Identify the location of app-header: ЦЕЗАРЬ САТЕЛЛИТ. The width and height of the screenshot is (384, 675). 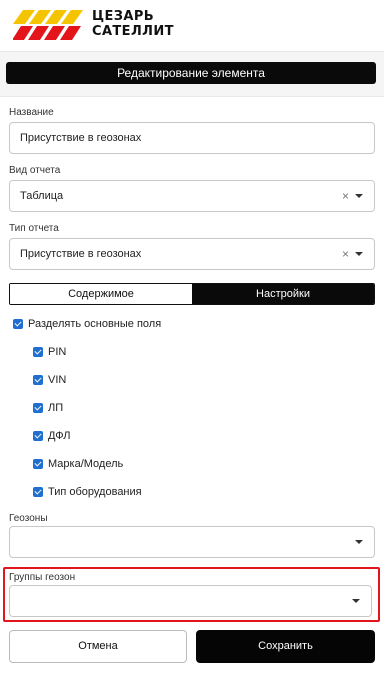
(192, 26).